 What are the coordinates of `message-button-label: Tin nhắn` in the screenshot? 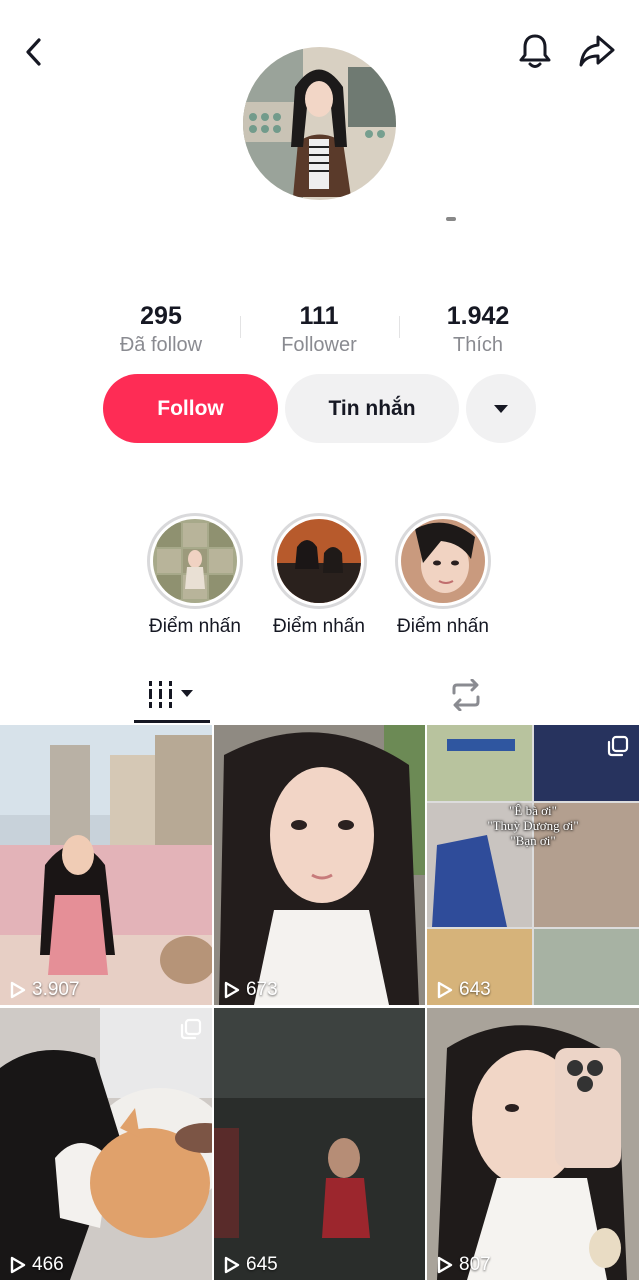 It's located at (372, 408).